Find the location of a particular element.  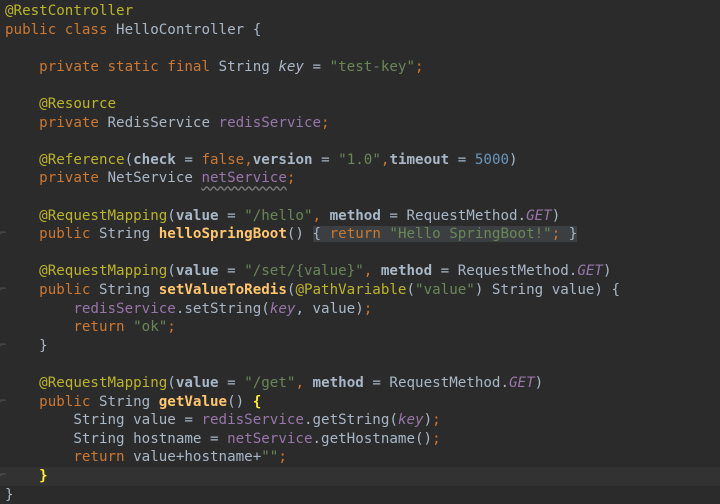

code-line: redisService.setString(key, value); is located at coordinates (360, 309).